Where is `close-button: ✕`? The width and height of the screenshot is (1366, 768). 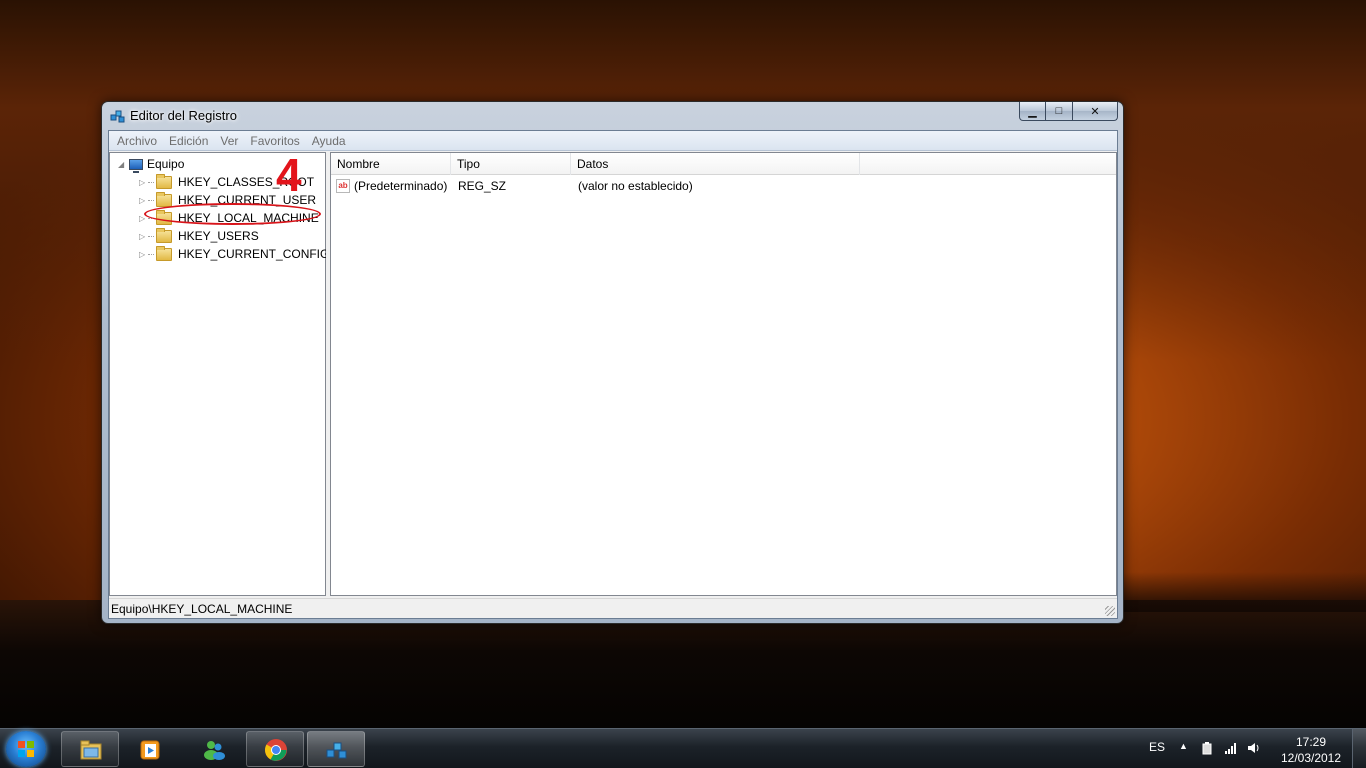 close-button: ✕ is located at coordinates (1095, 111).